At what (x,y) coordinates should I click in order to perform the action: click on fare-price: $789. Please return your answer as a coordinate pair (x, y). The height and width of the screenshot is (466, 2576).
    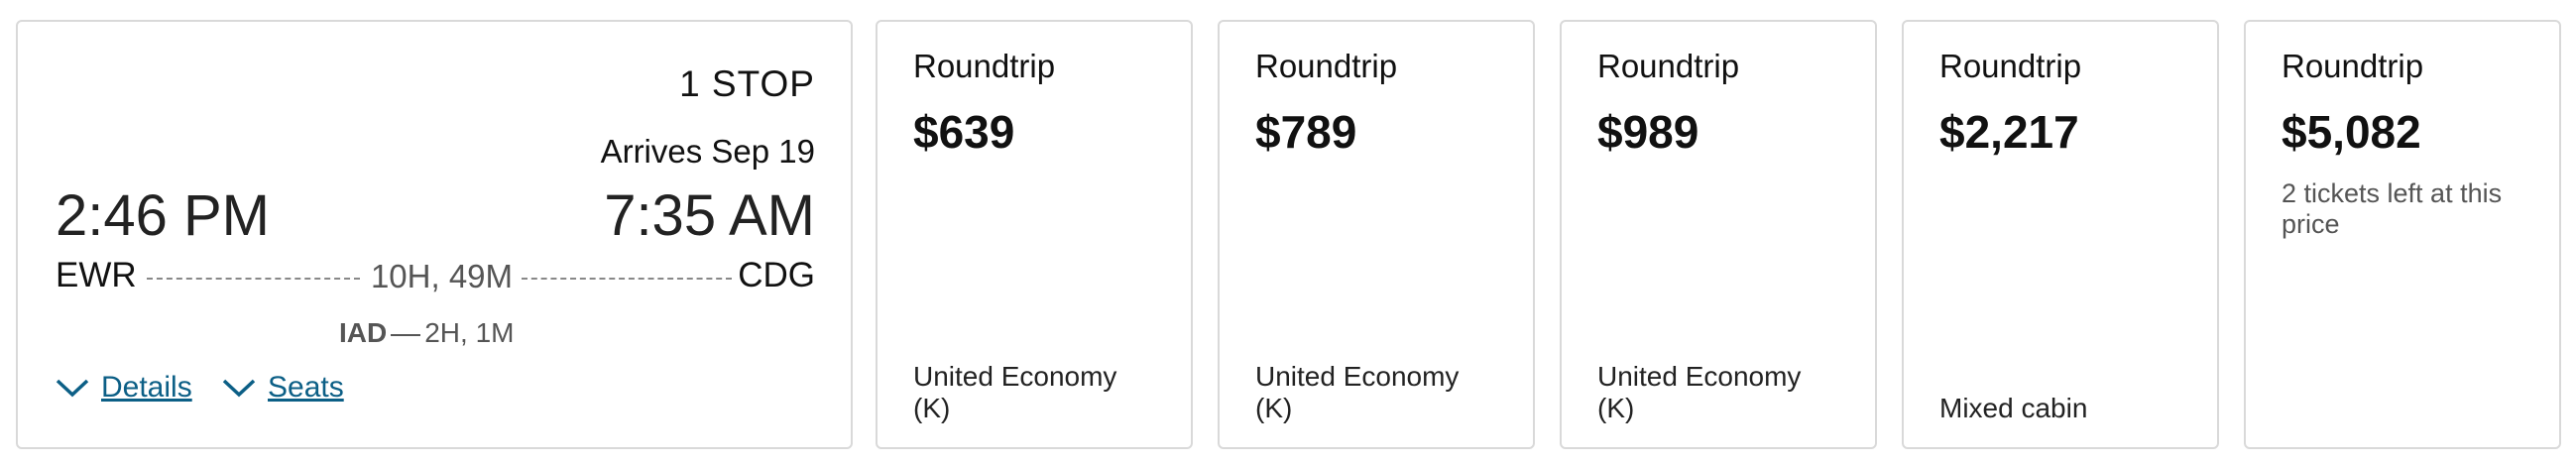
    Looking at the image, I should click on (1306, 132).